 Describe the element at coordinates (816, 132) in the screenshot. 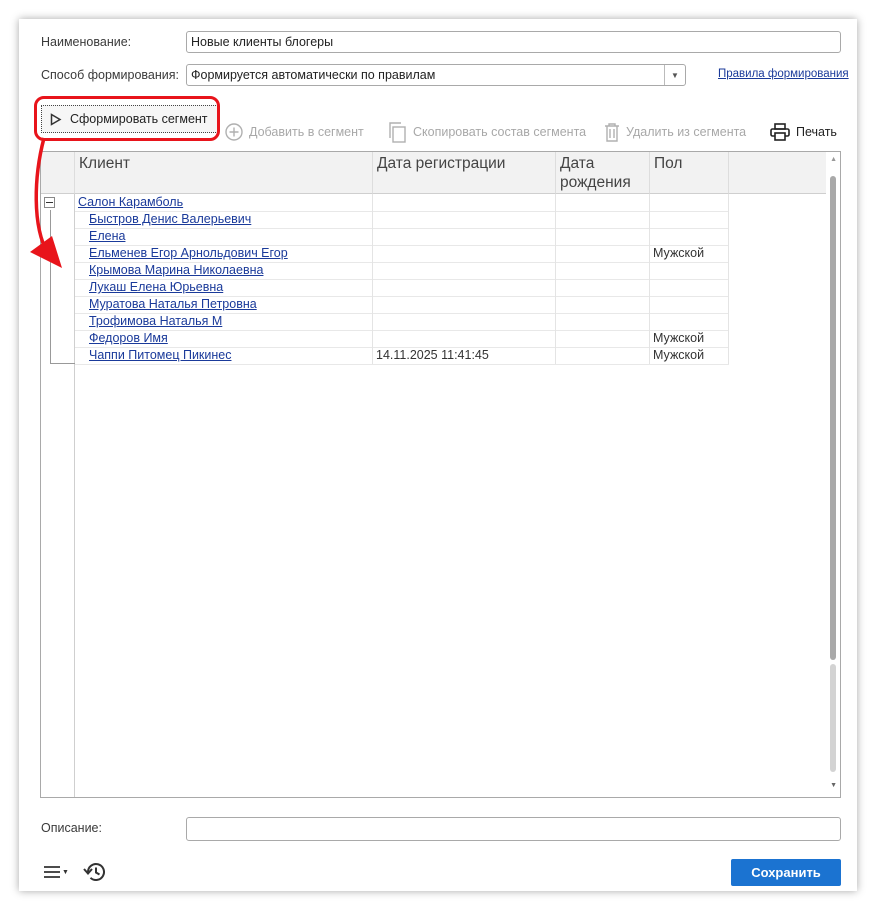

I see `print-label: Печать` at that location.